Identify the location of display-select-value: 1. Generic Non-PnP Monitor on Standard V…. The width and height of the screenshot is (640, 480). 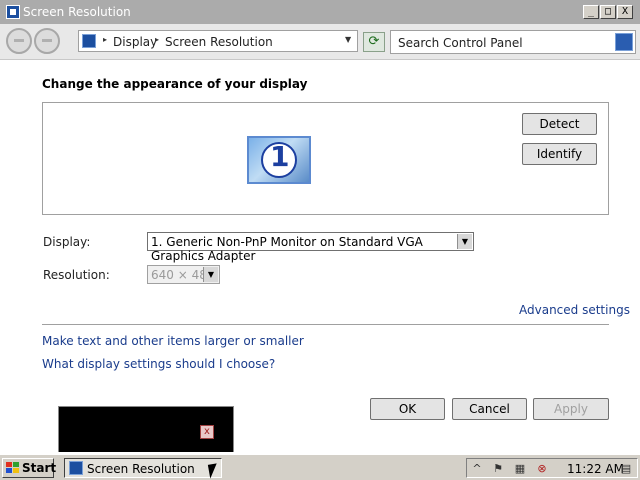
(287, 249).